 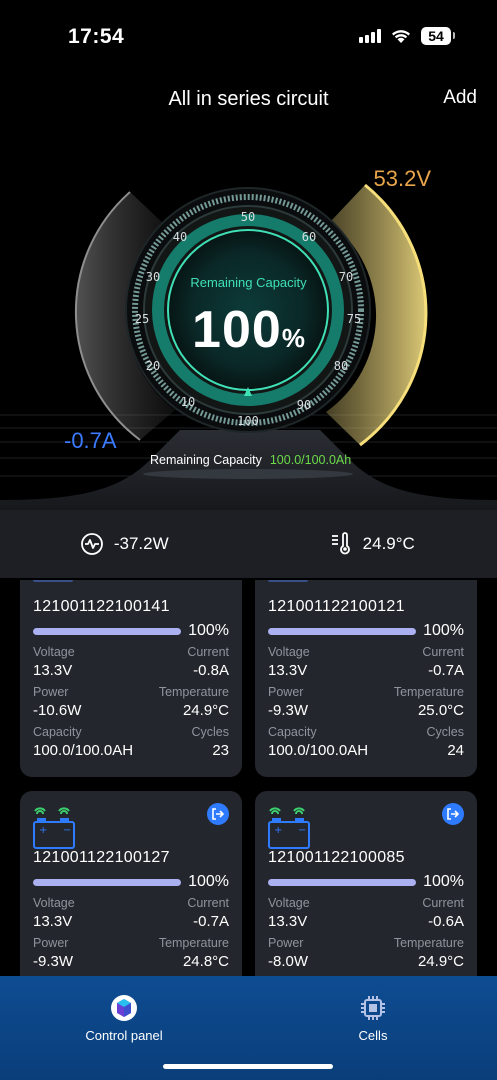 What do you see at coordinates (310, 460) in the screenshot?
I see `remaining-capacity-value: 100.0/100.0Ah` at bounding box center [310, 460].